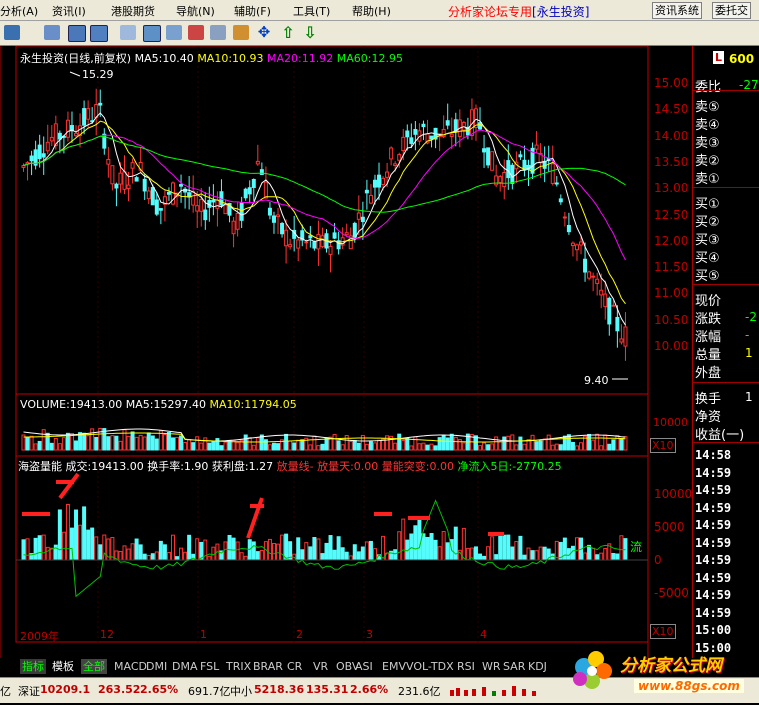  Describe the element at coordinates (707, 258) in the screenshot. I see `buy-level-label: 买④` at that location.